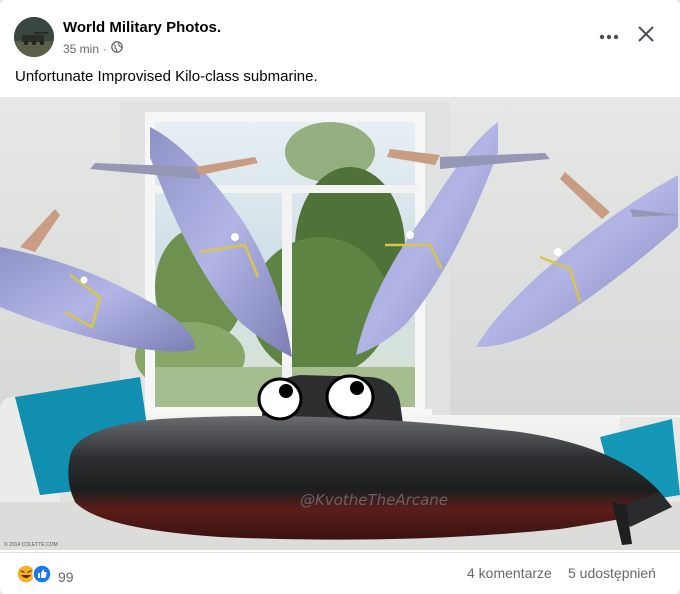 This screenshot has width=680, height=594. What do you see at coordinates (509, 573) in the screenshot?
I see `comments-count-link: 4 komentarze` at bounding box center [509, 573].